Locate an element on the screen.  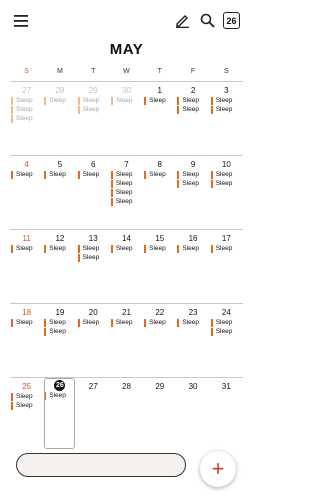
day-cell: 1 Sleep is located at coordinates (159, 119).